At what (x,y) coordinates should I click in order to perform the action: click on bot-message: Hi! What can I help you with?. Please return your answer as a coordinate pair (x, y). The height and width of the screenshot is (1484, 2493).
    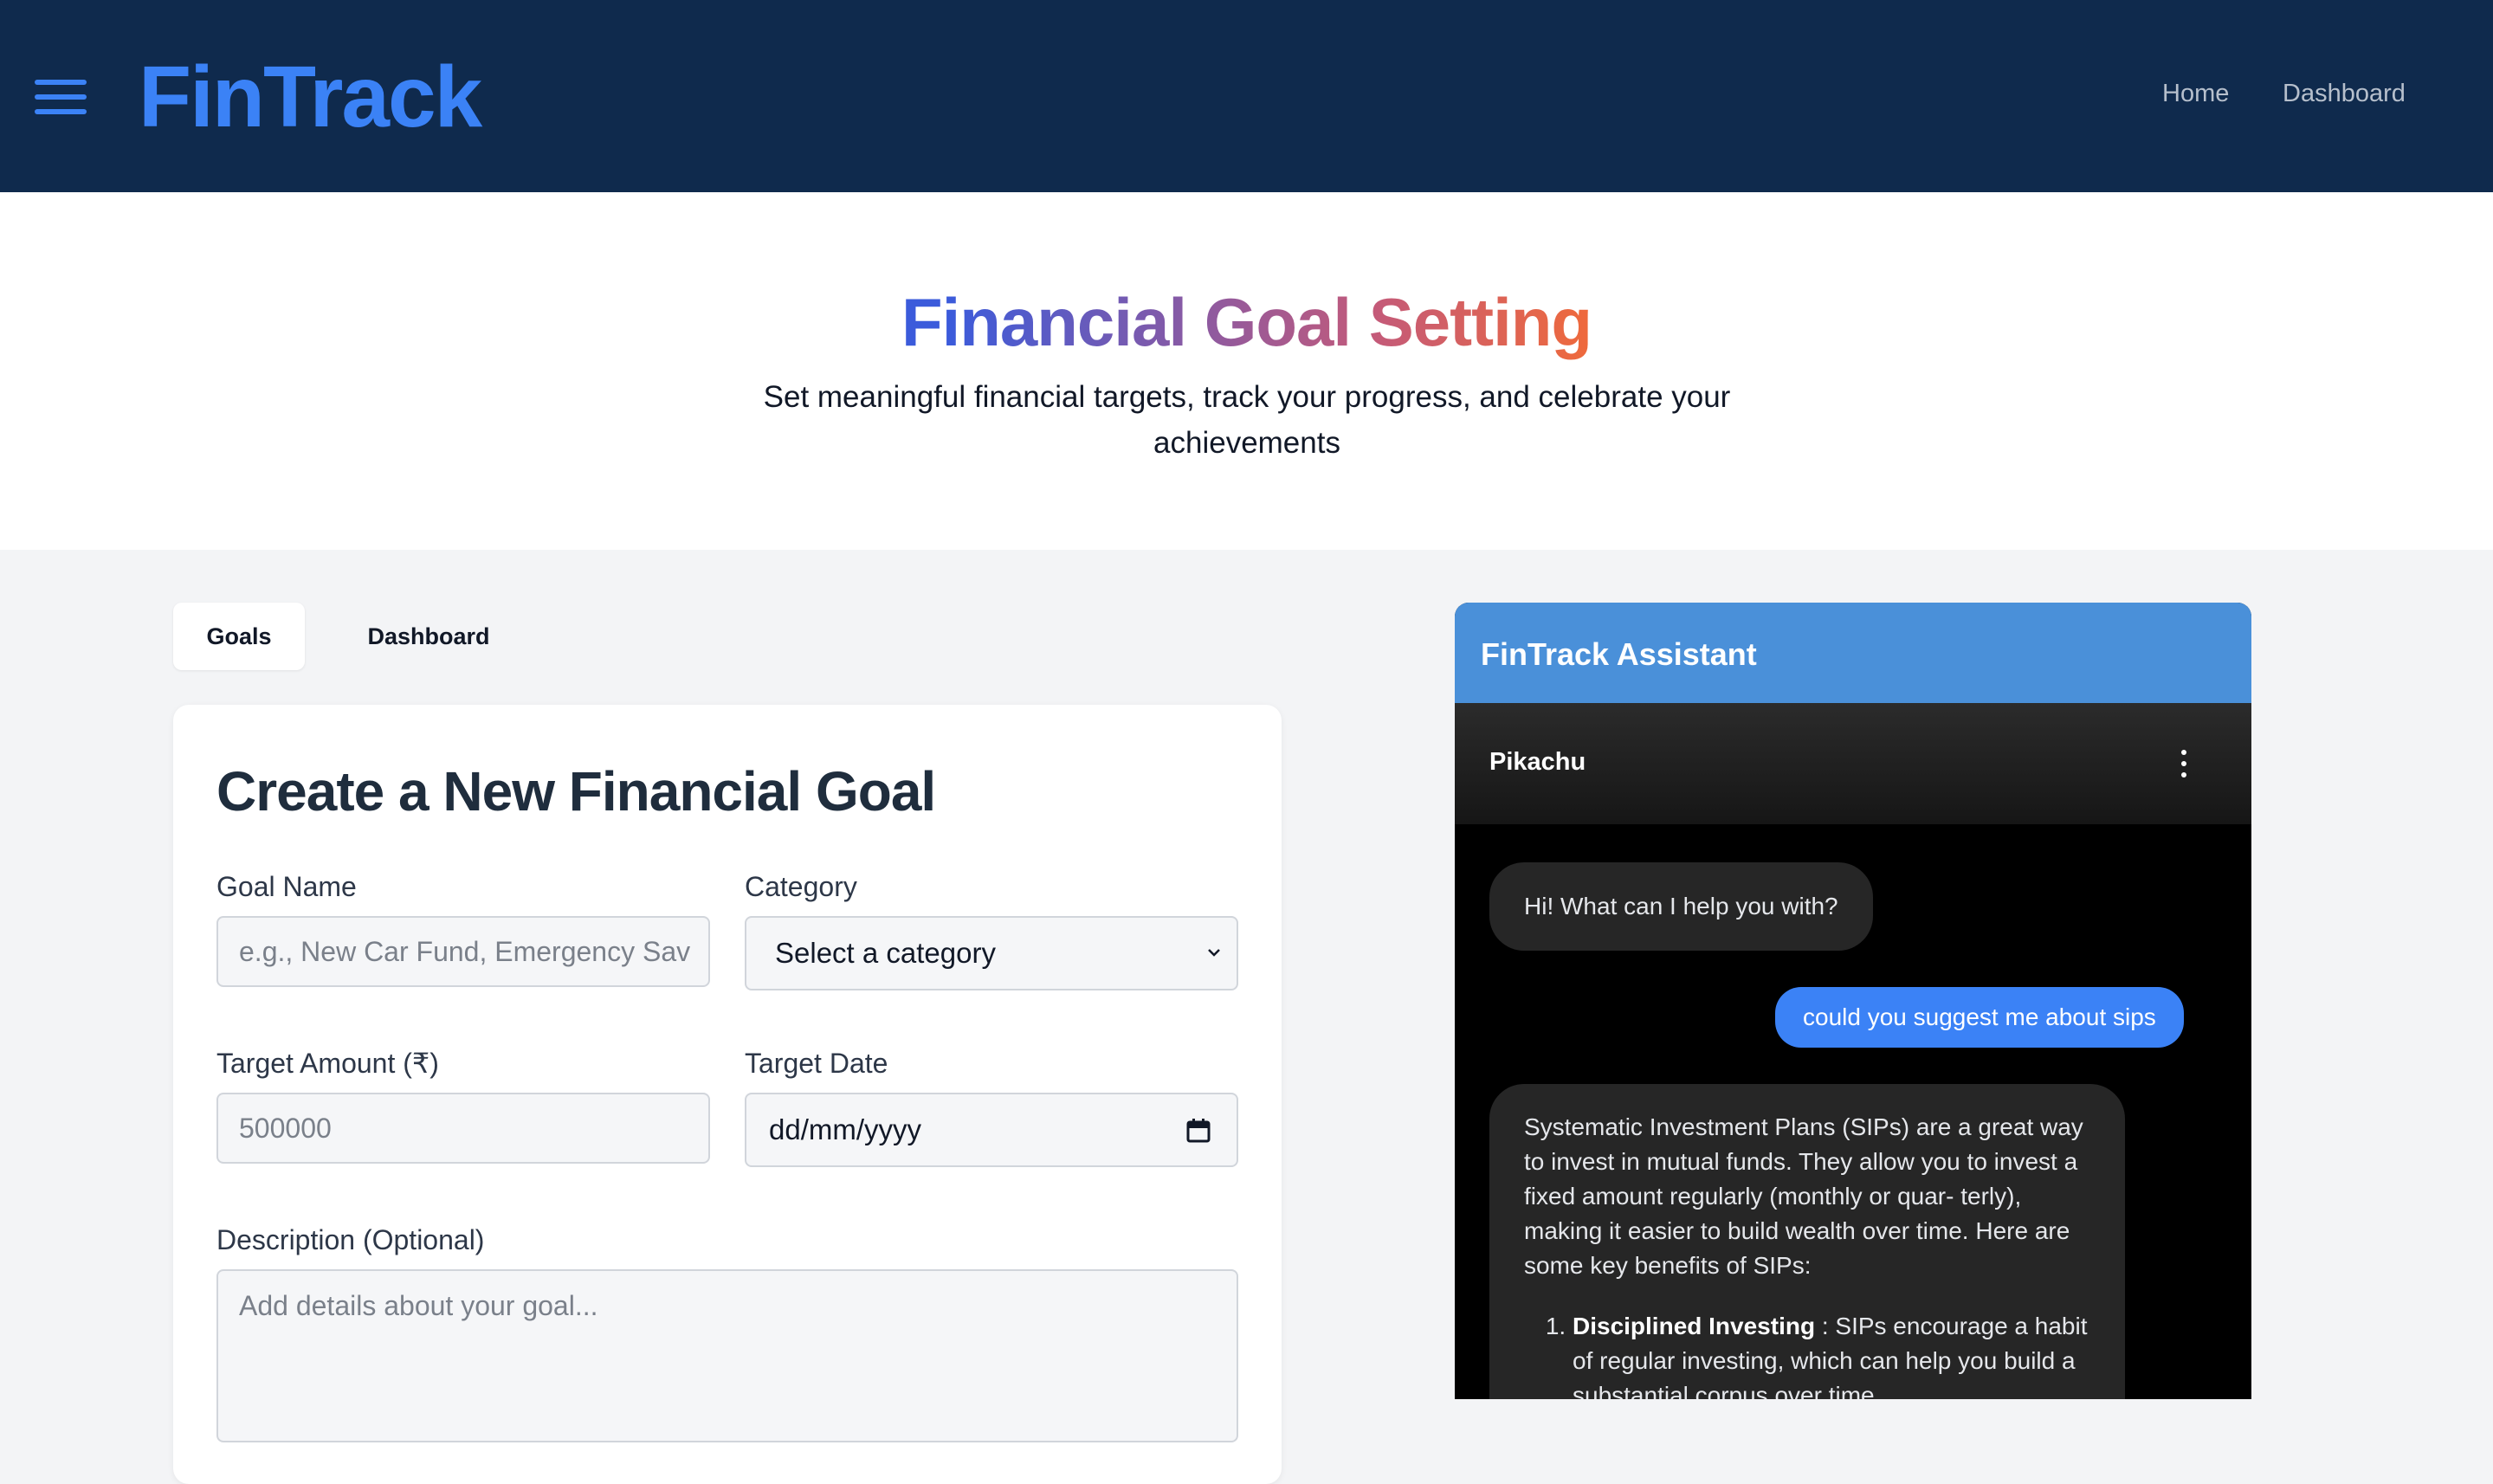
    Looking at the image, I should click on (1681, 906).